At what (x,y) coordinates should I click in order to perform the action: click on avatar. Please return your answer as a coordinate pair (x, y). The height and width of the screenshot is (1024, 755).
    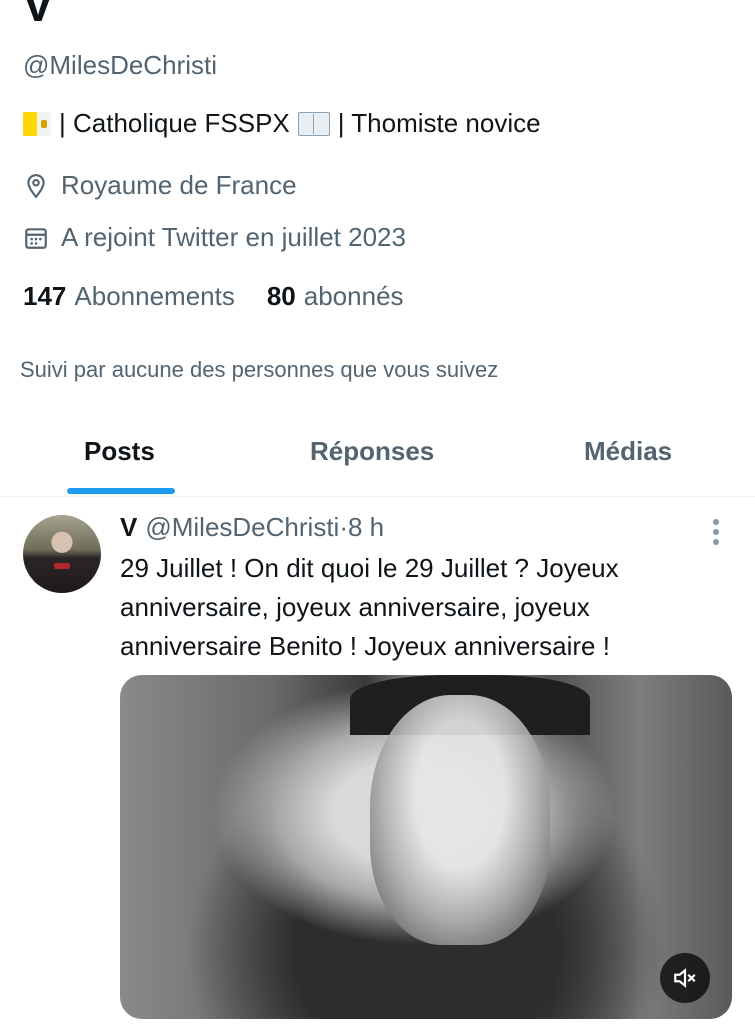
    Looking at the image, I should click on (62, 554).